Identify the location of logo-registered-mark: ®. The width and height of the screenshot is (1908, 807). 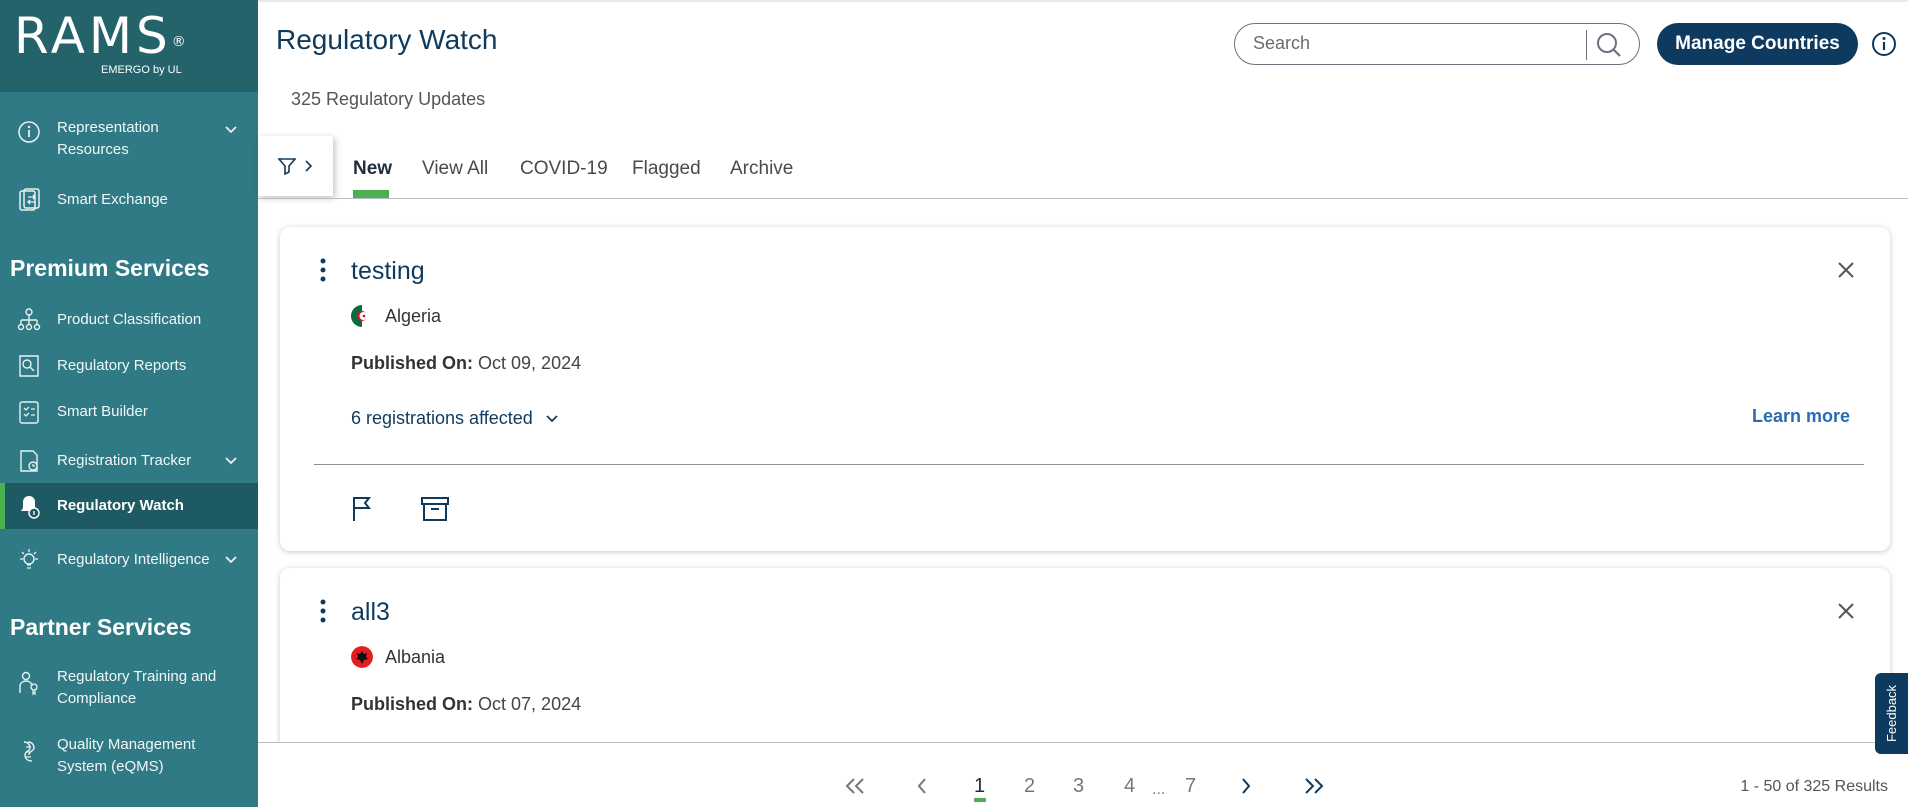
(178, 42).